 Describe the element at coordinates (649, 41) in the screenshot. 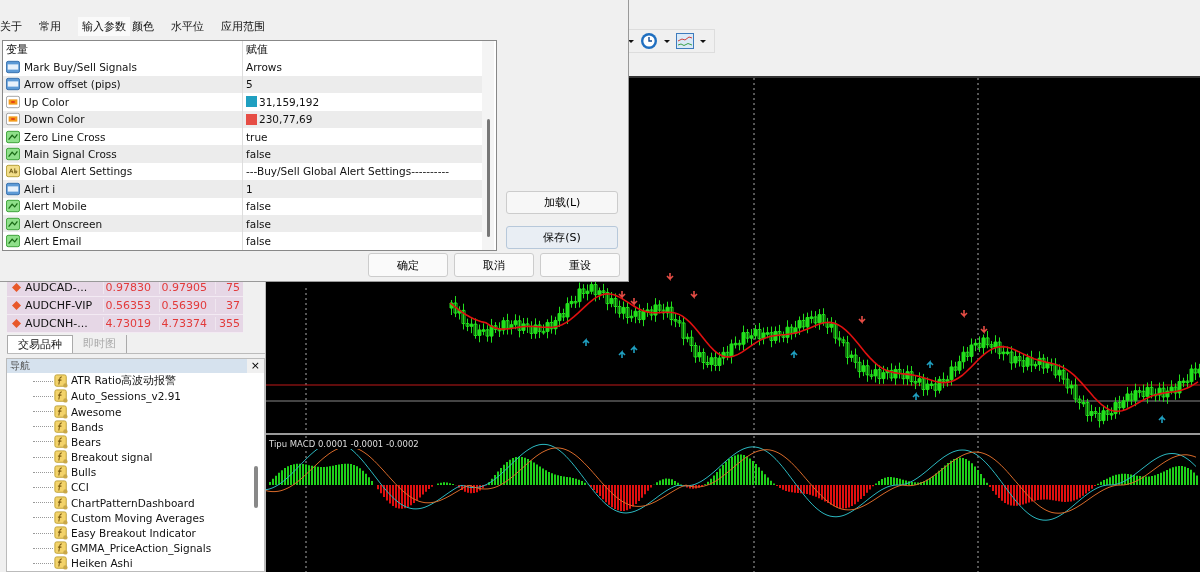

I see `clock-icon` at that location.